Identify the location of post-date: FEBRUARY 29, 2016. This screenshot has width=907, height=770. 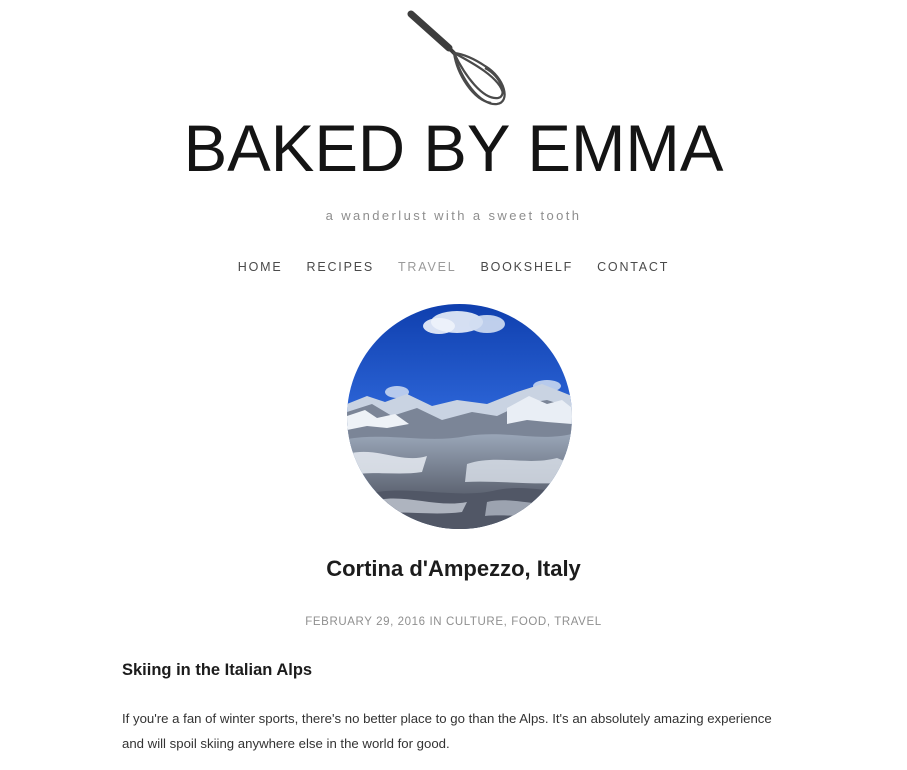
(365, 622).